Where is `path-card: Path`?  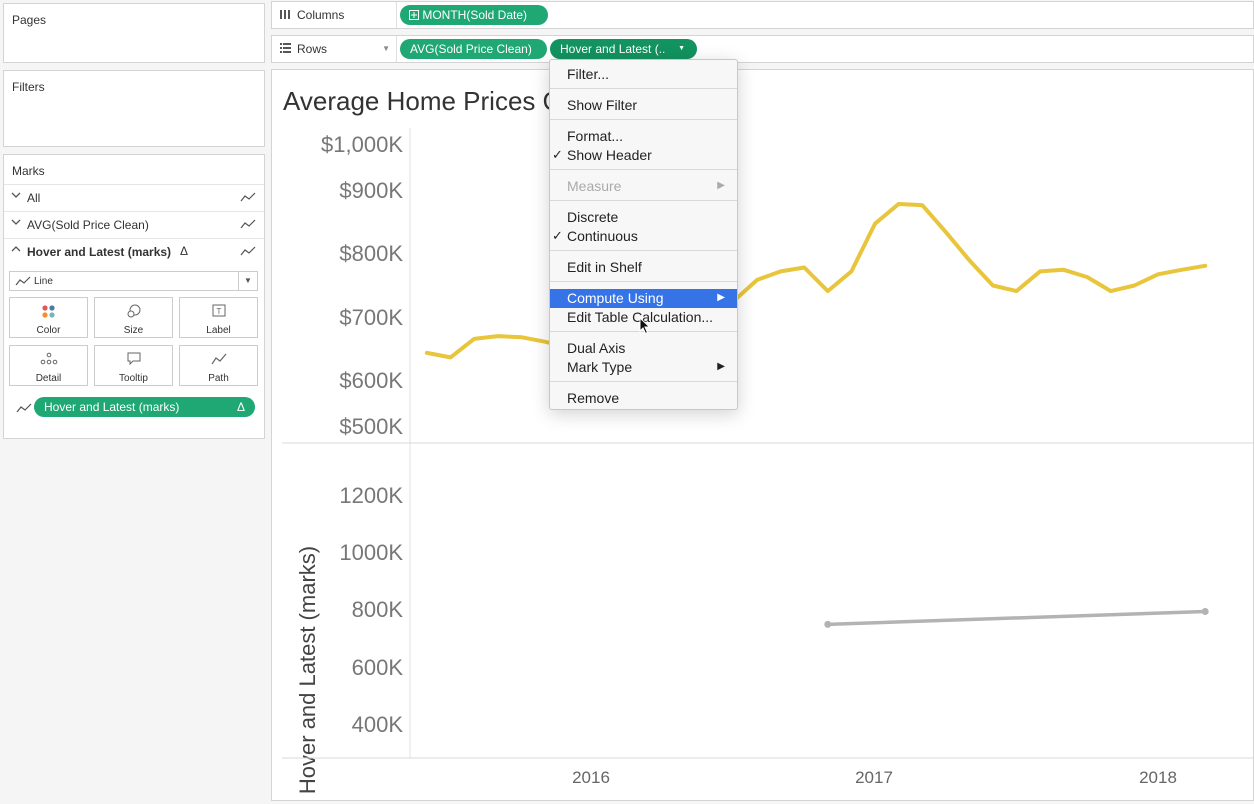
path-card: Path is located at coordinates (218, 365).